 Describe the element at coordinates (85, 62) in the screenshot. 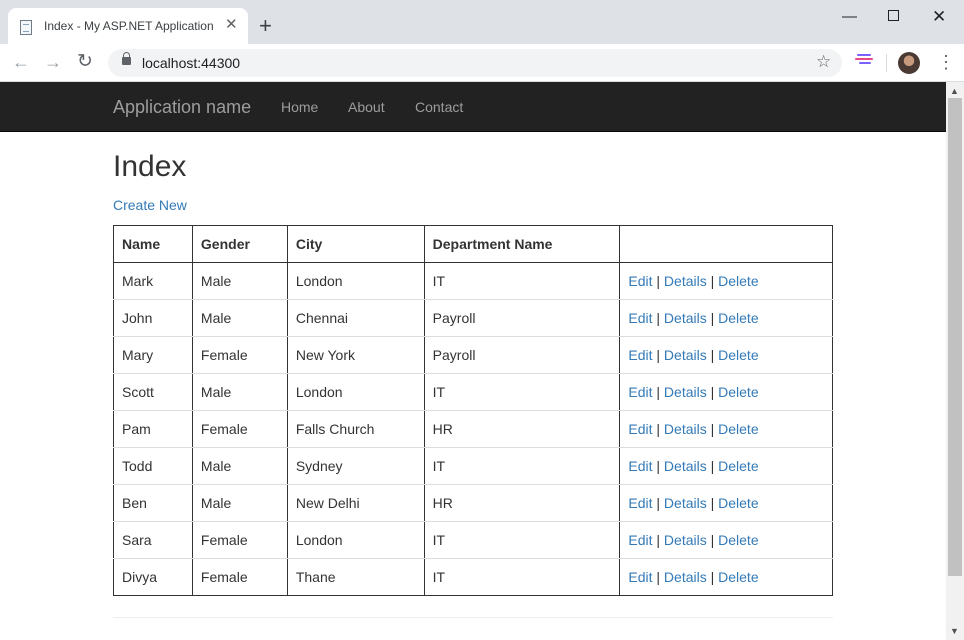

I see `reload-icon: ↻` at that location.